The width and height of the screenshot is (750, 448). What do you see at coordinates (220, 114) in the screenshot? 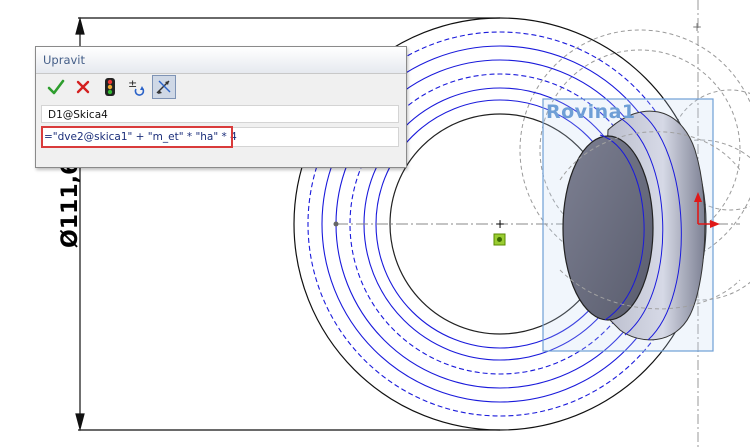
I see `dimension-name-field: D1@Skica4` at bounding box center [220, 114].